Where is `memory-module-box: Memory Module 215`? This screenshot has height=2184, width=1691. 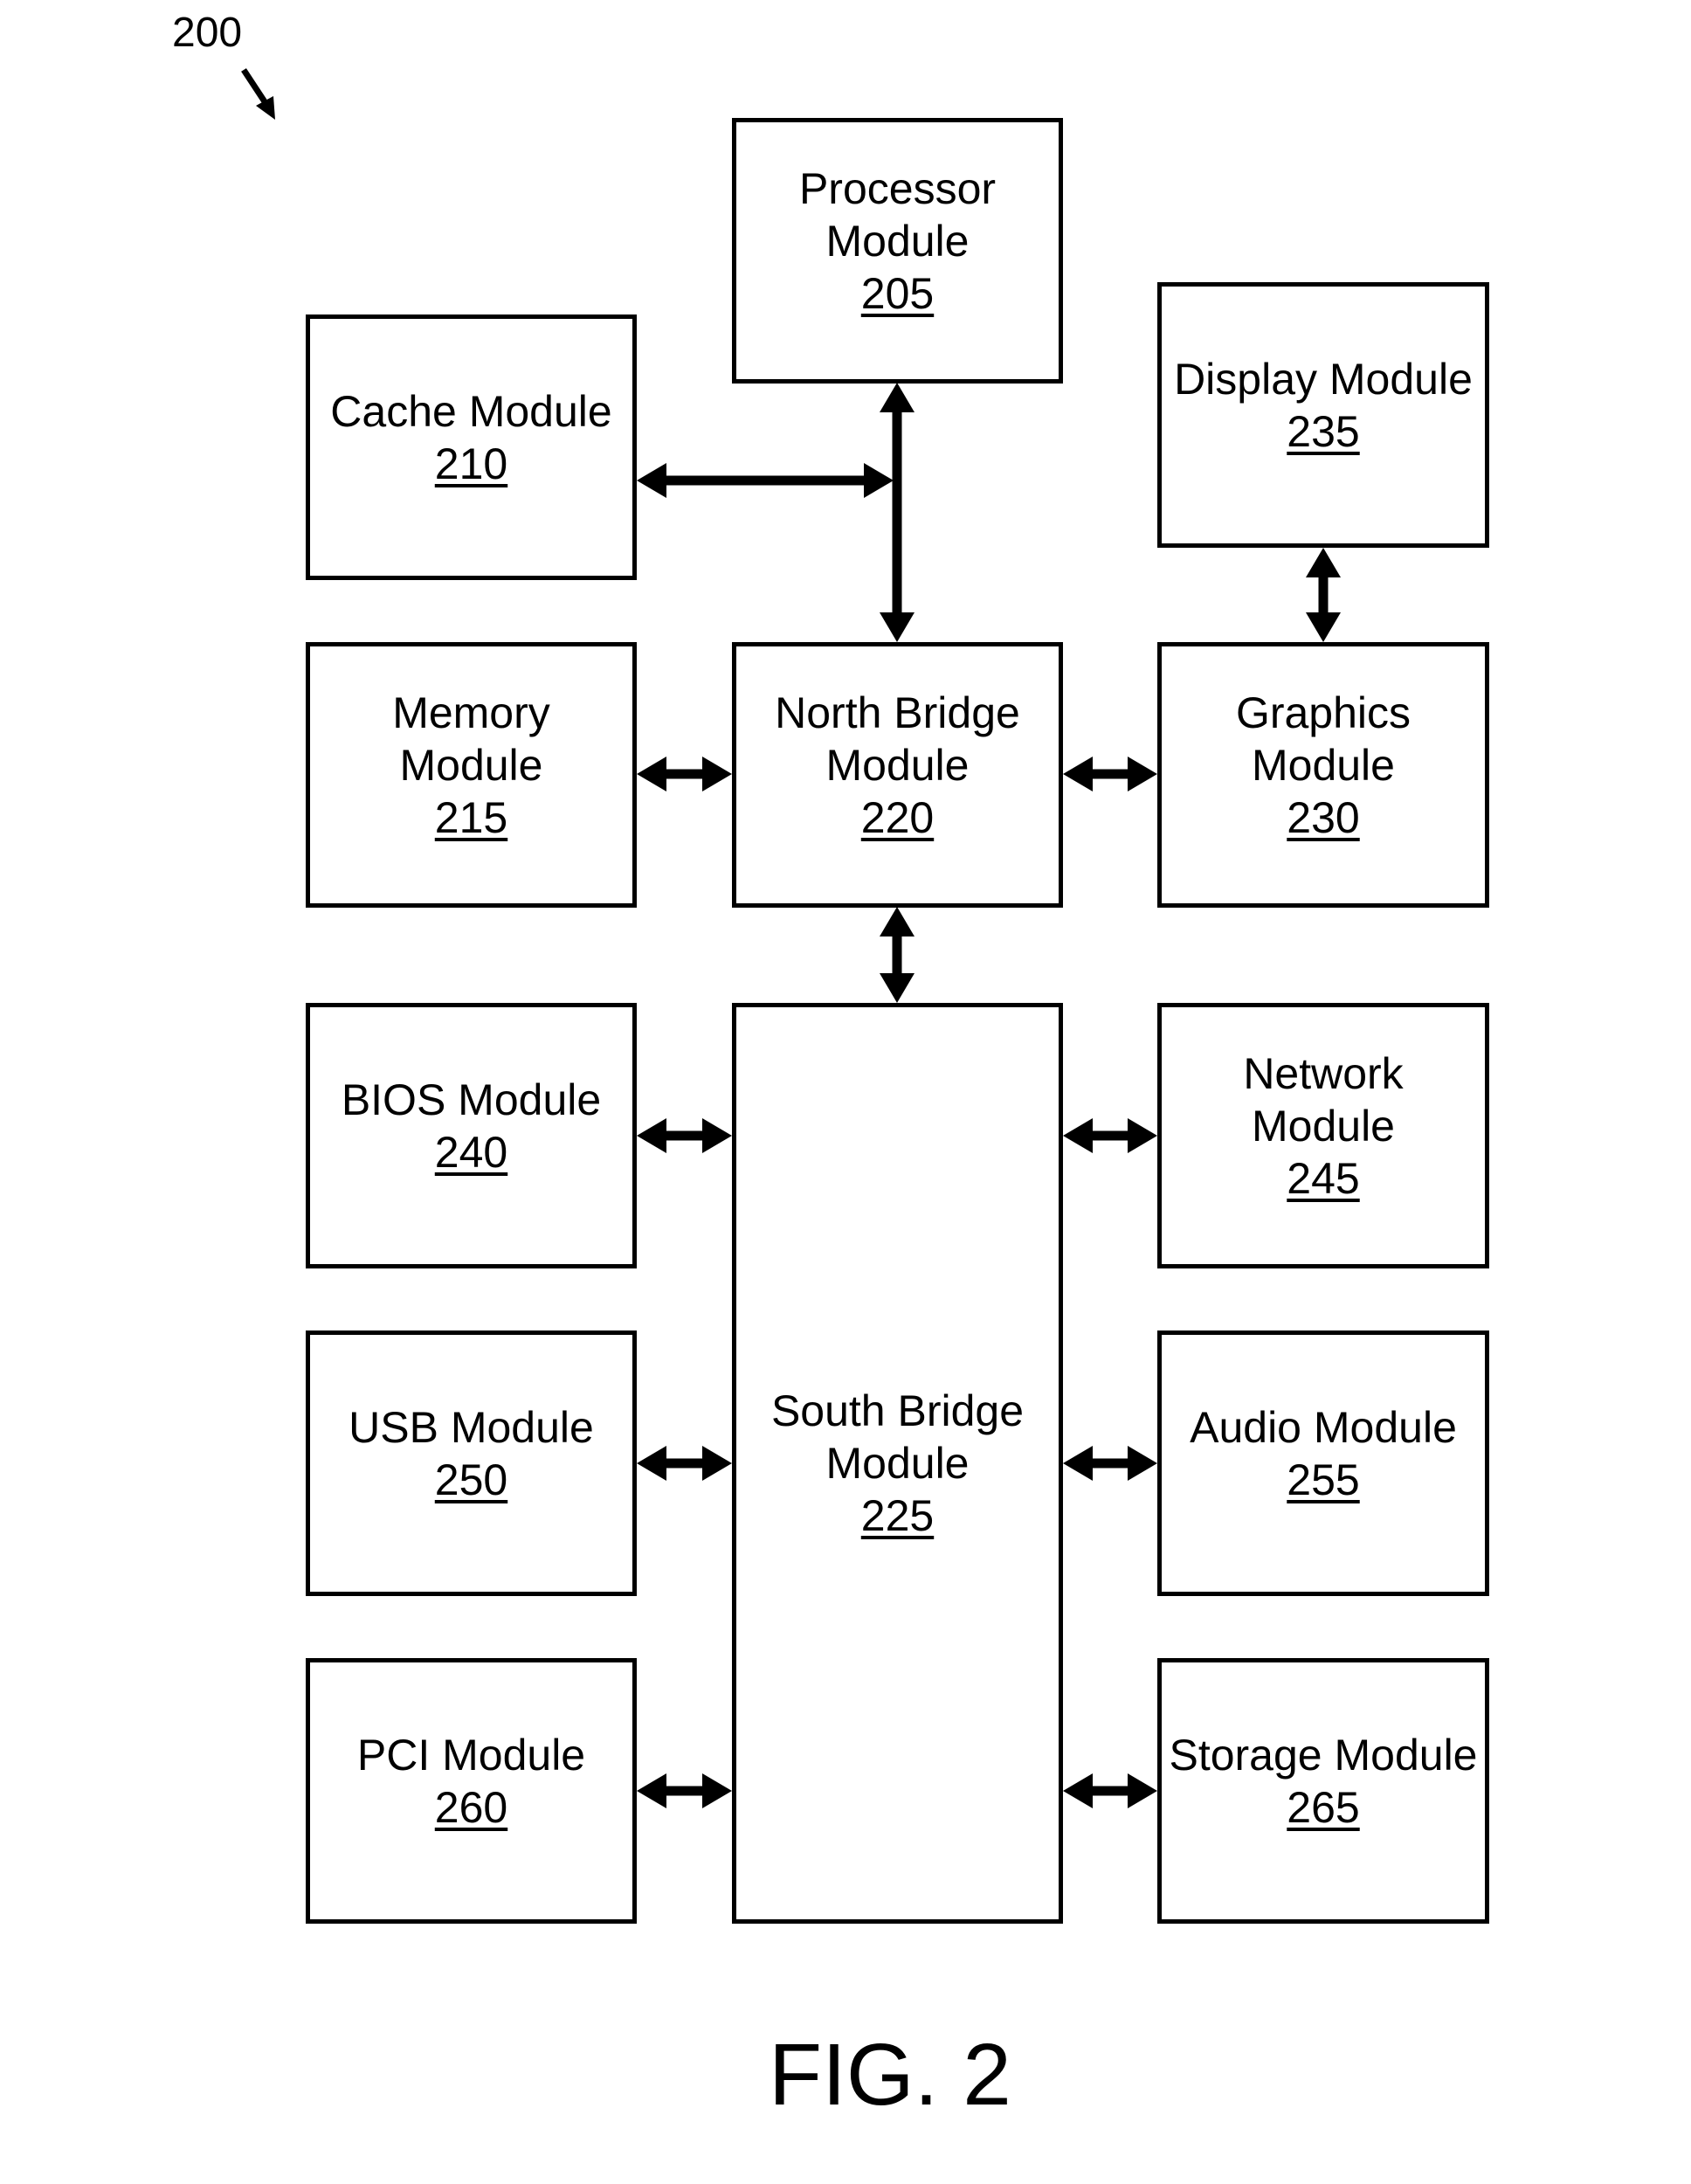 memory-module-box: Memory Module 215 is located at coordinates (471, 775).